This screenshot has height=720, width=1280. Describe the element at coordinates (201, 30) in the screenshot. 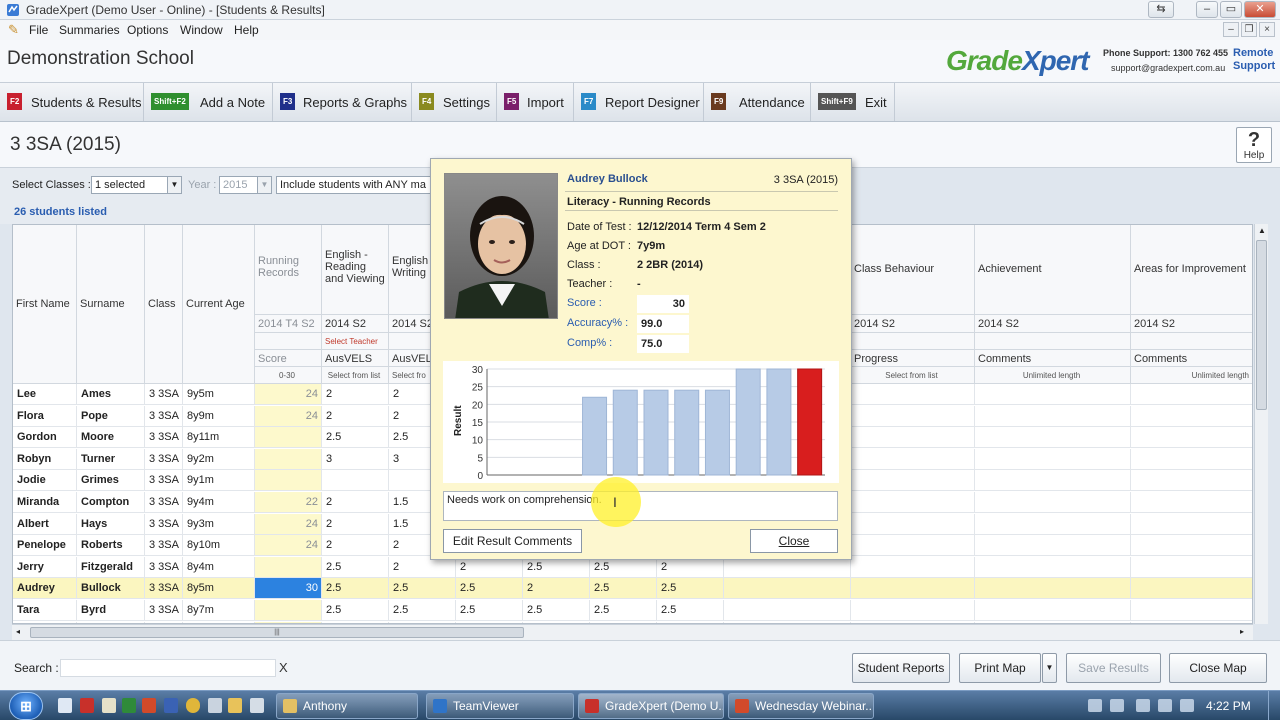

I see `menu-window: Window` at that location.